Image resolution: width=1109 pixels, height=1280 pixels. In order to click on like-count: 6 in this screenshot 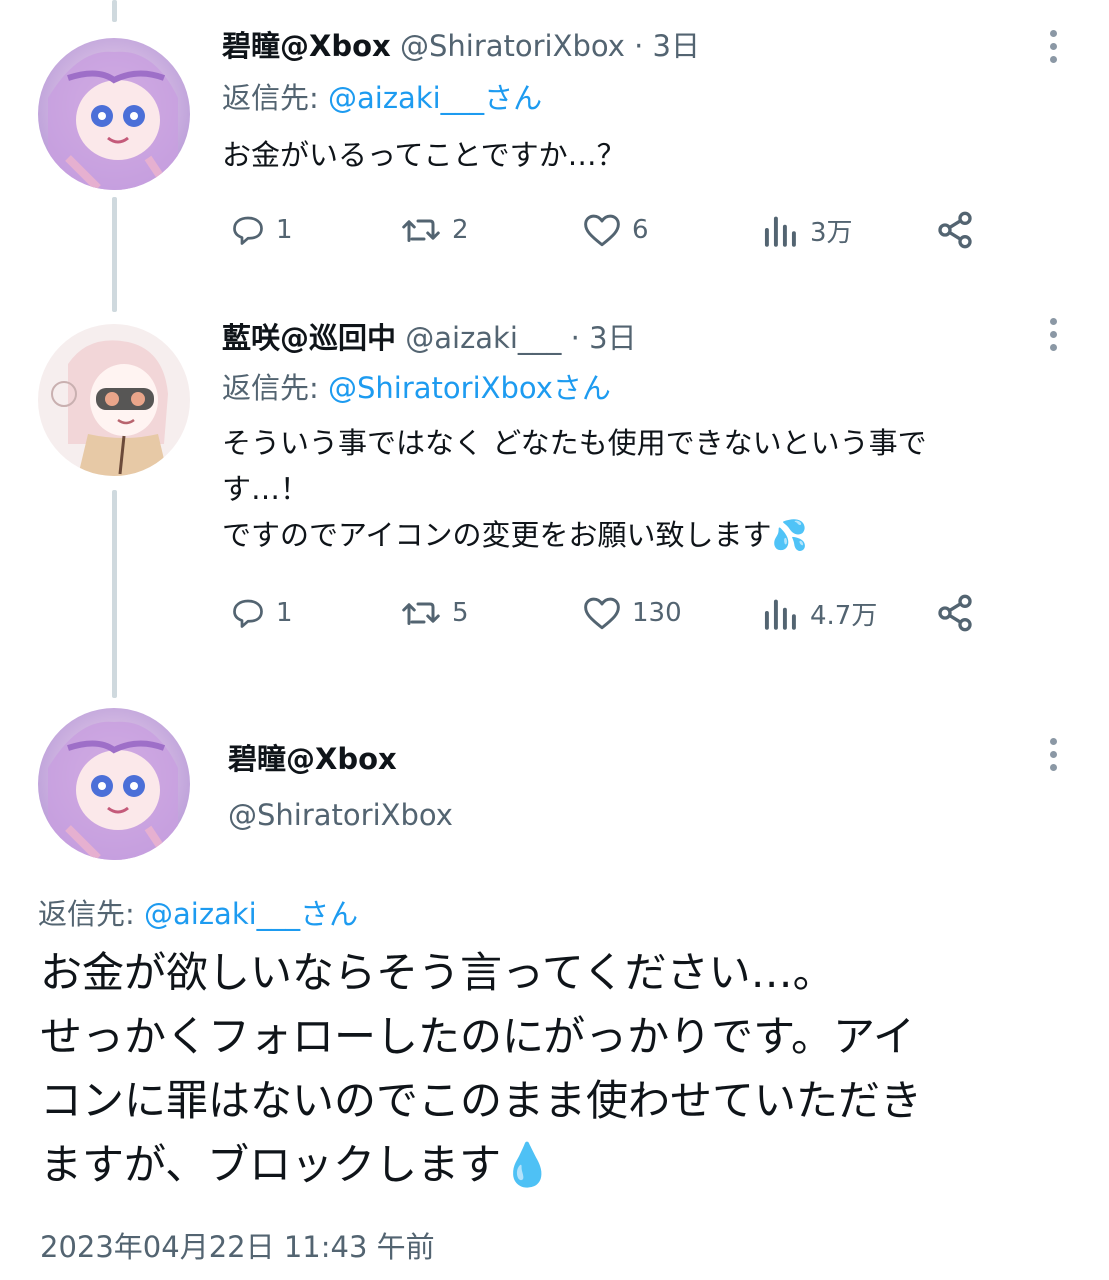, I will do `click(640, 230)`.